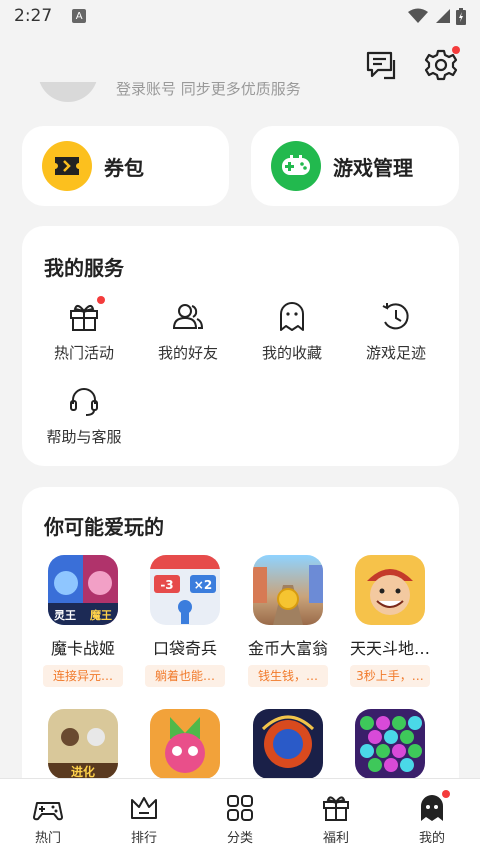  I want to click on coupon-card: 券包, so click(125, 166).